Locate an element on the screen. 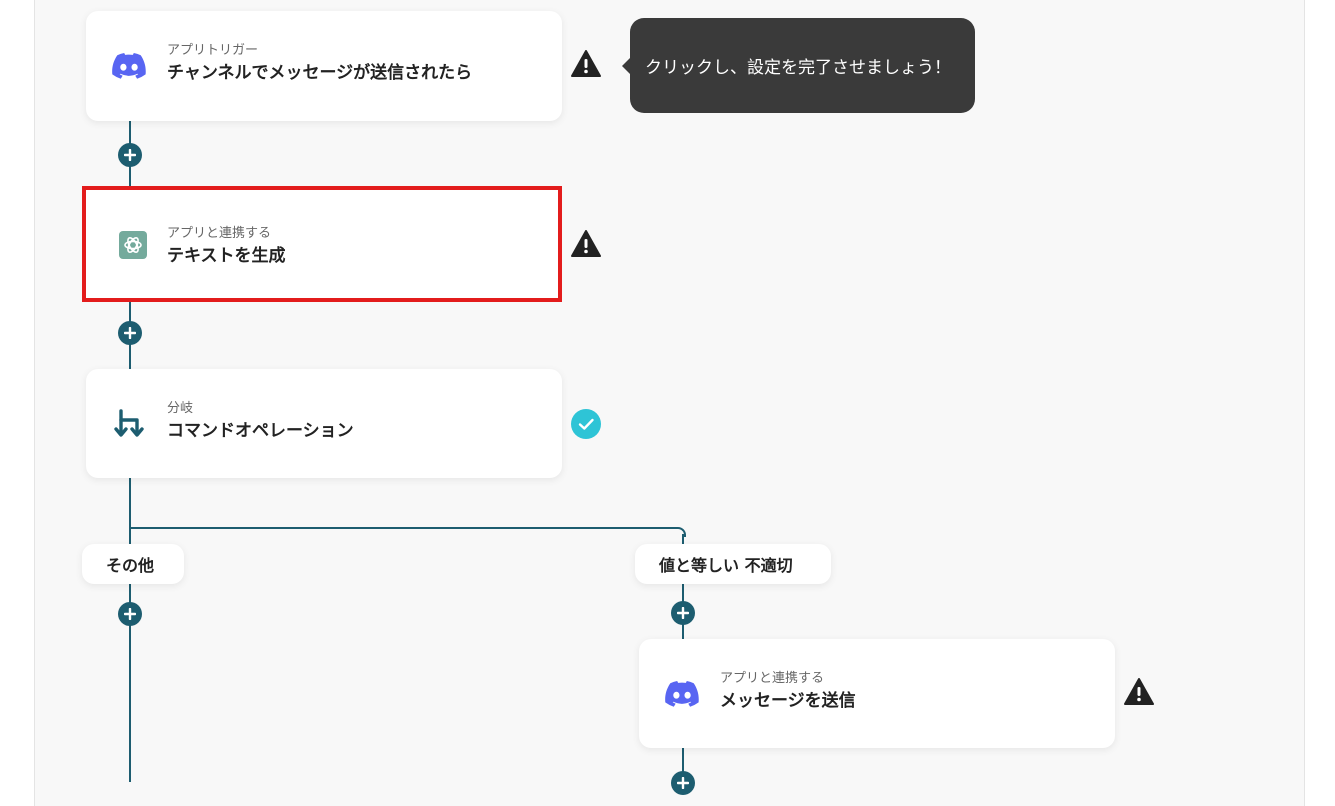 The width and height of the screenshot is (1335, 806). card-title: メッセージを送信 is located at coordinates (788, 701).